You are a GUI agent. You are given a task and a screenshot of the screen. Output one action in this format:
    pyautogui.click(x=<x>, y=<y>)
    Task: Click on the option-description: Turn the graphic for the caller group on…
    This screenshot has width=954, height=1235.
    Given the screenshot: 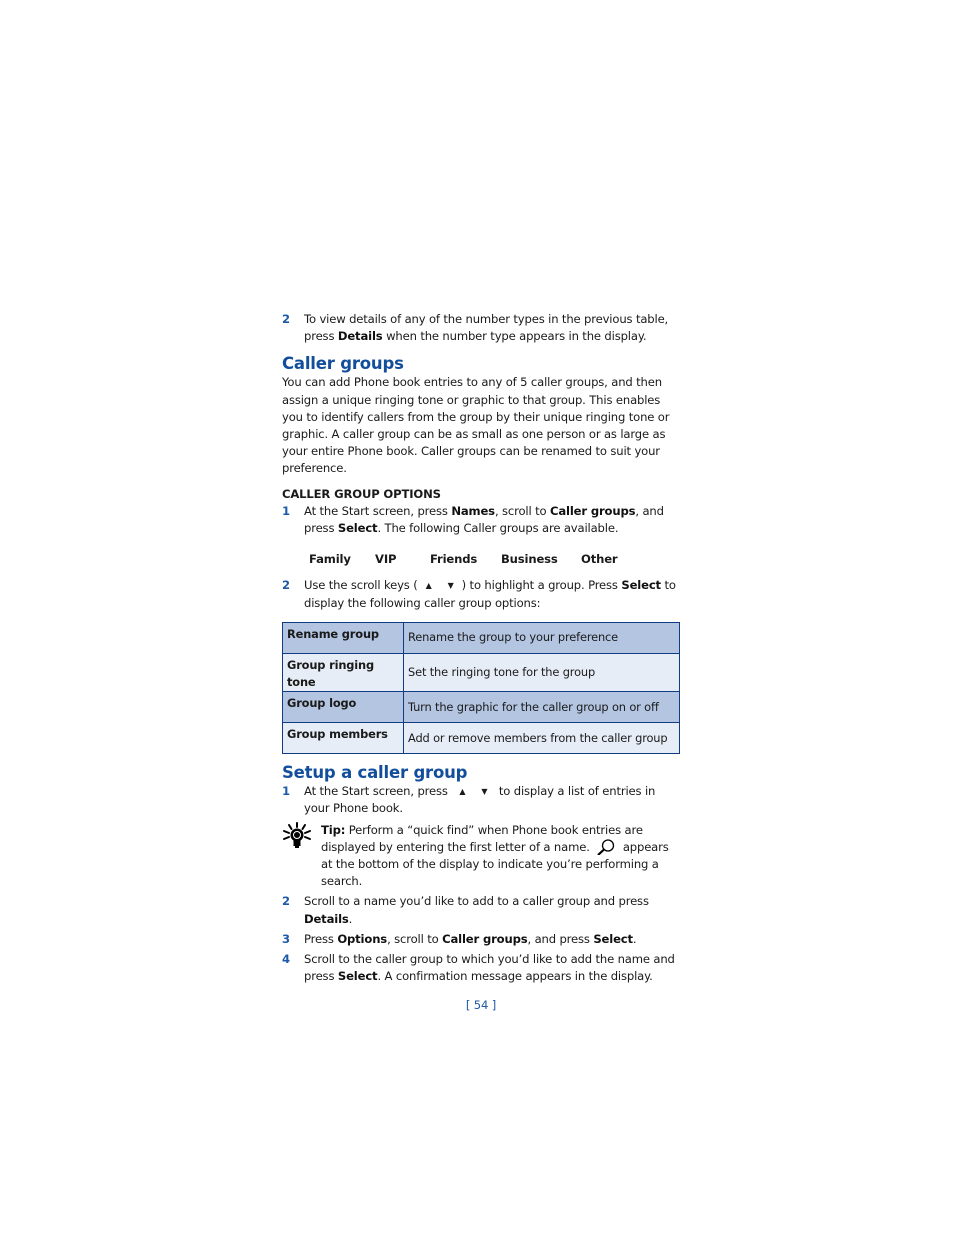 What is the action you would take?
    pyautogui.click(x=541, y=707)
    